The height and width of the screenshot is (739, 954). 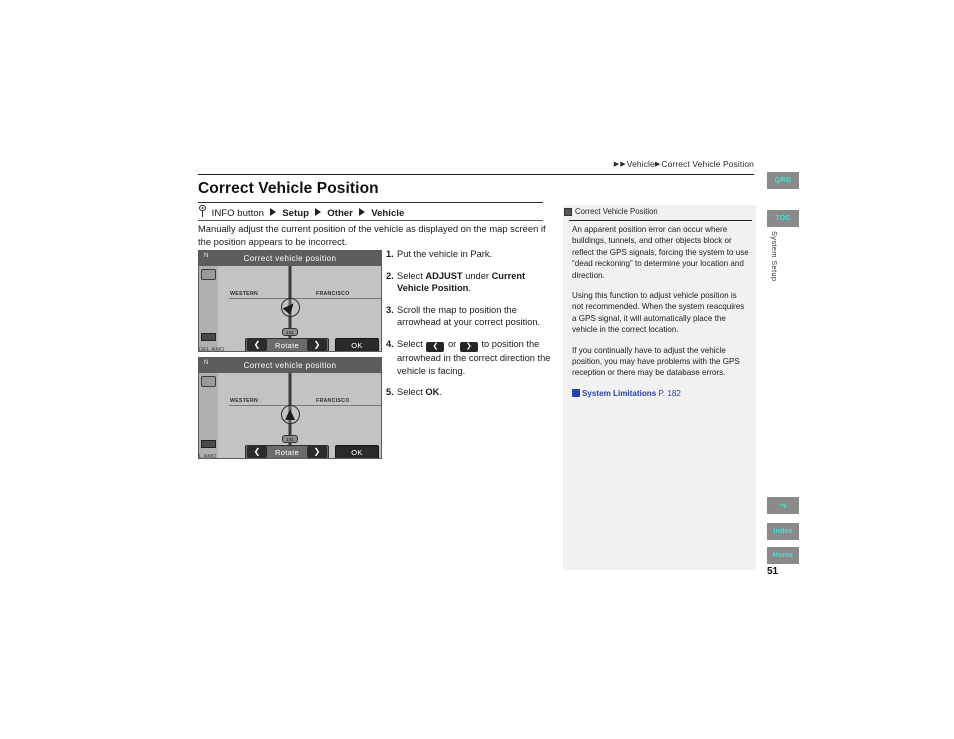 What do you see at coordinates (390, 392) in the screenshot?
I see `step-number: 5.` at bounding box center [390, 392].